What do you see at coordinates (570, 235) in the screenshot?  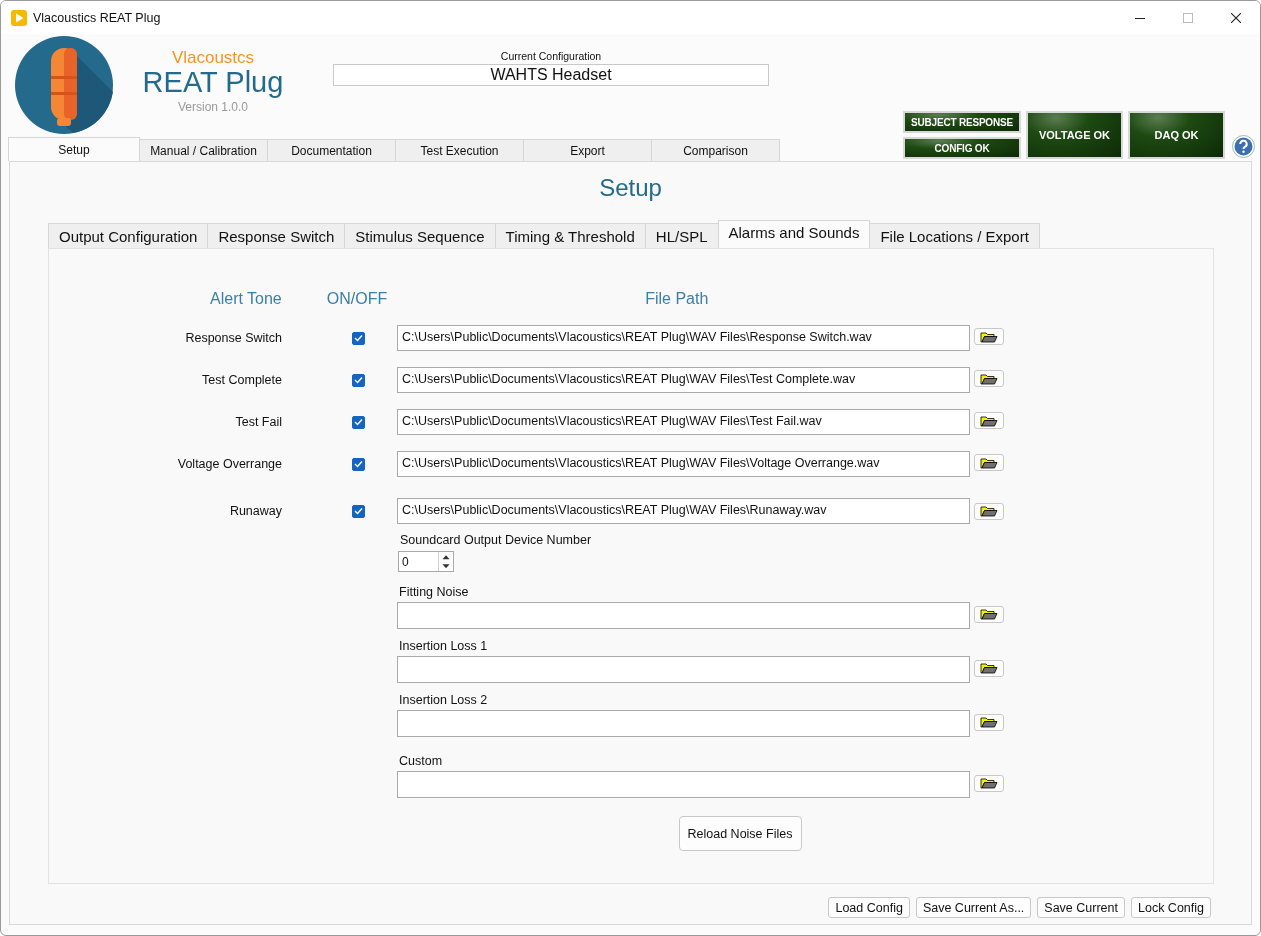 I see `tab: Timing & Threshold` at bounding box center [570, 235].